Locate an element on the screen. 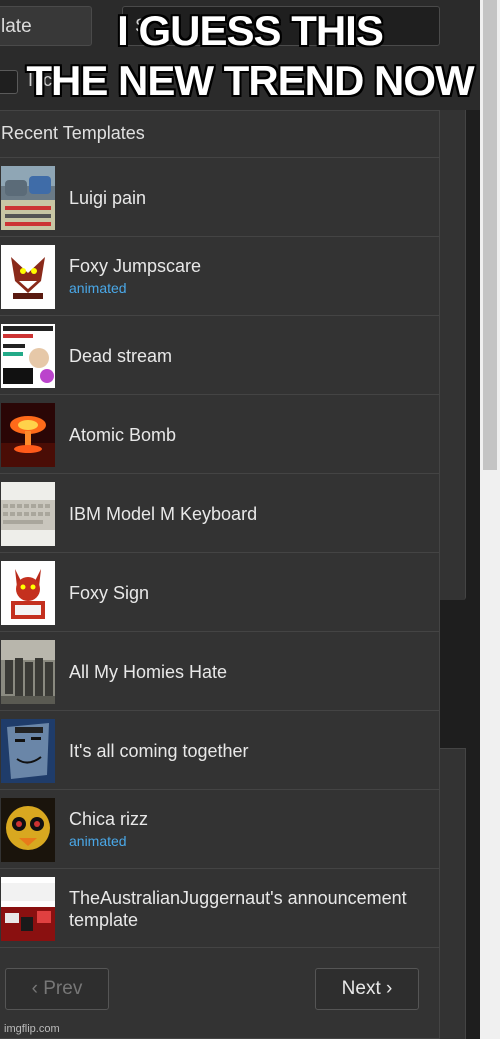  template-row-chica-rizz: Chica rizz animated is located at coordinates (219, 829).